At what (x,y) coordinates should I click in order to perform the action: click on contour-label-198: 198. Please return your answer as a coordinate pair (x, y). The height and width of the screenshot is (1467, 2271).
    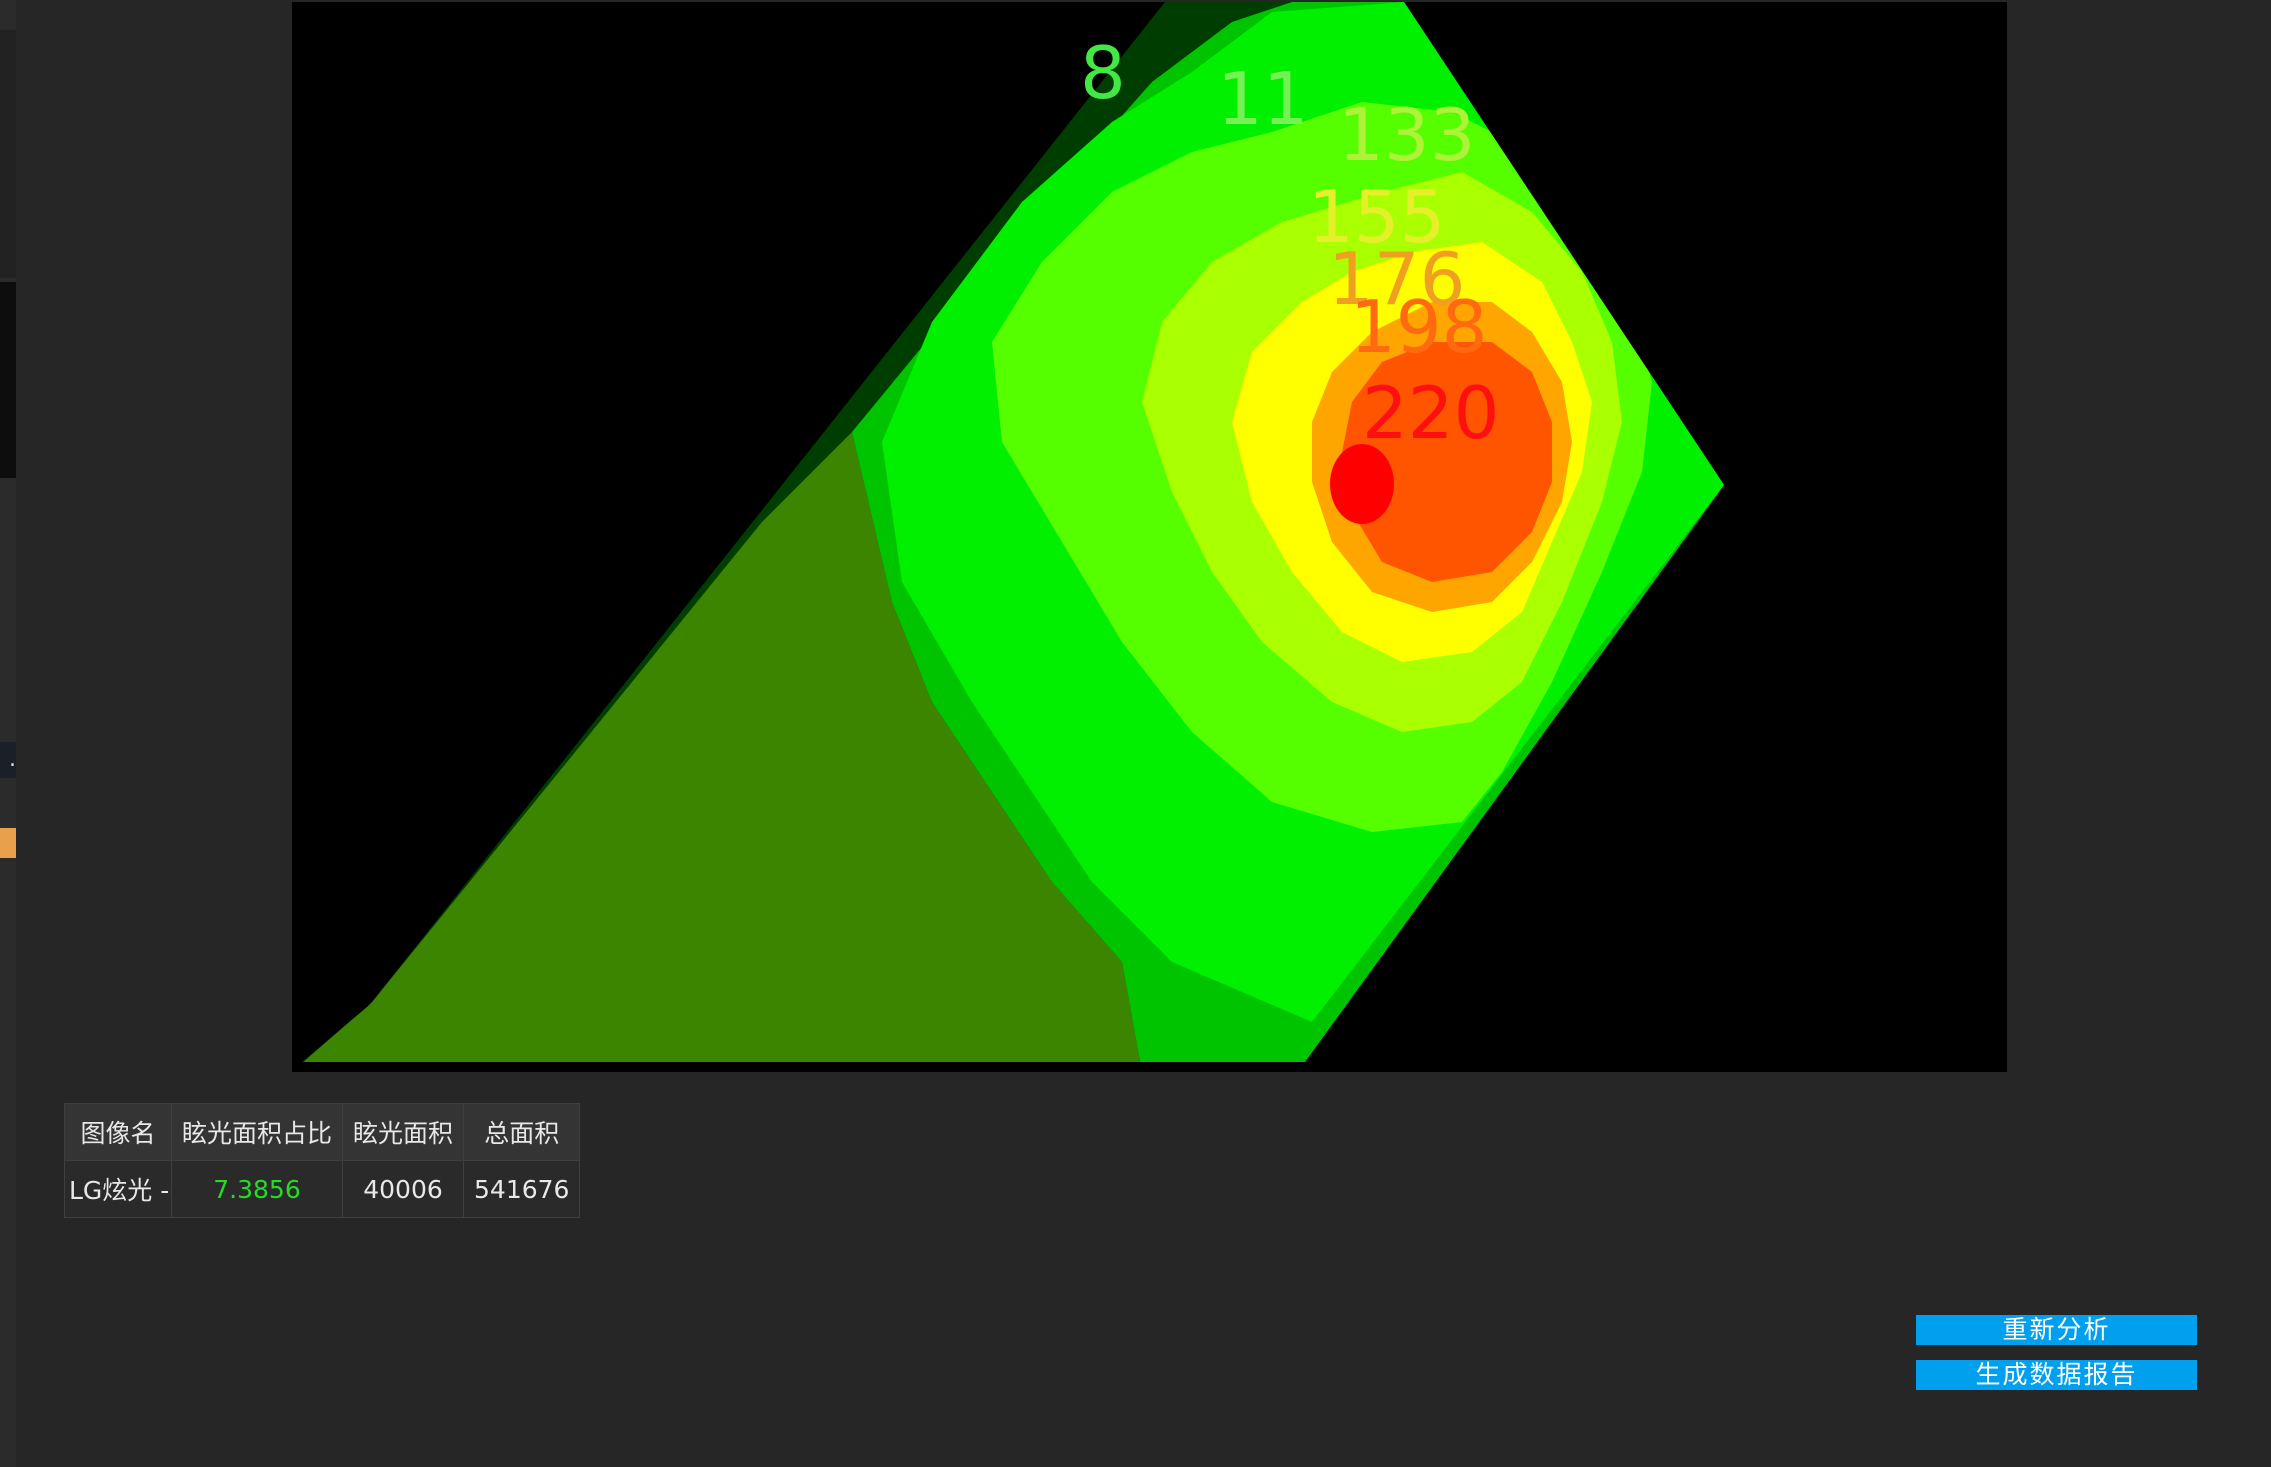
    Looking at the image, I should click on (1418, 327).